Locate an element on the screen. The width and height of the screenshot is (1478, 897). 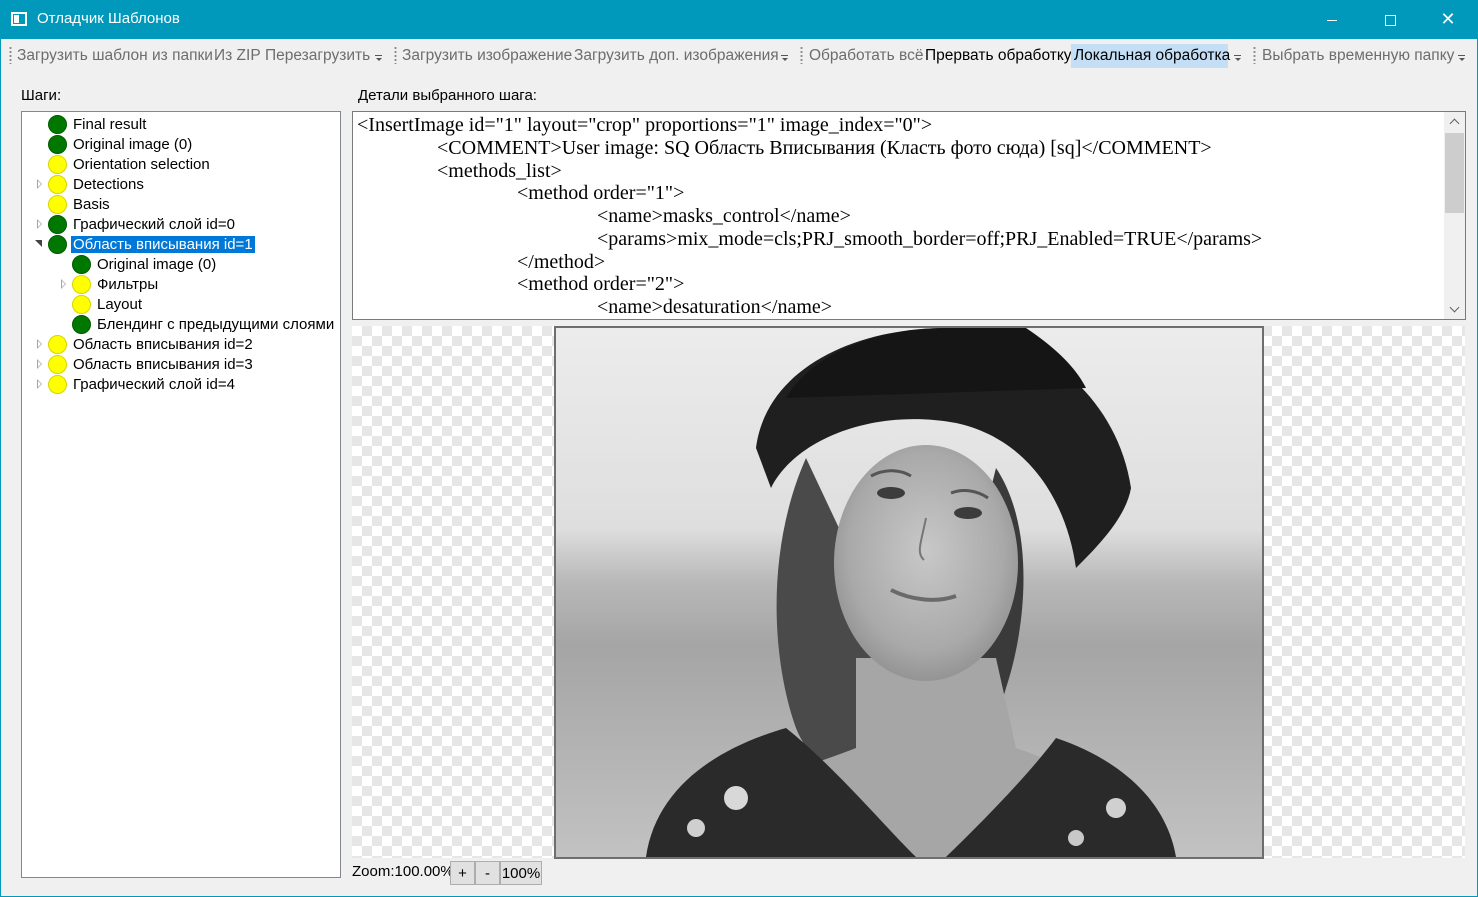
window-title: Отладчик Шаблонов is located at coordinates (108, 18).